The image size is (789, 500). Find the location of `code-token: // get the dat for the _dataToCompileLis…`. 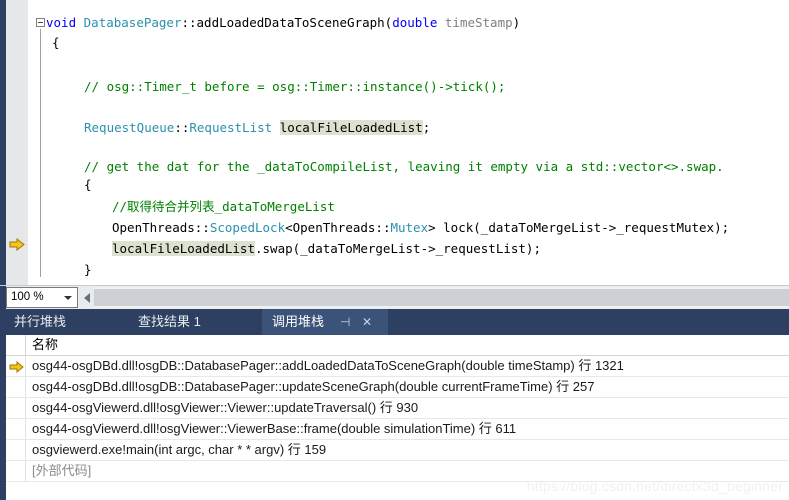

code-token: // get the dat for the _dataToCompileLis… is located at coordinates (404, 166).